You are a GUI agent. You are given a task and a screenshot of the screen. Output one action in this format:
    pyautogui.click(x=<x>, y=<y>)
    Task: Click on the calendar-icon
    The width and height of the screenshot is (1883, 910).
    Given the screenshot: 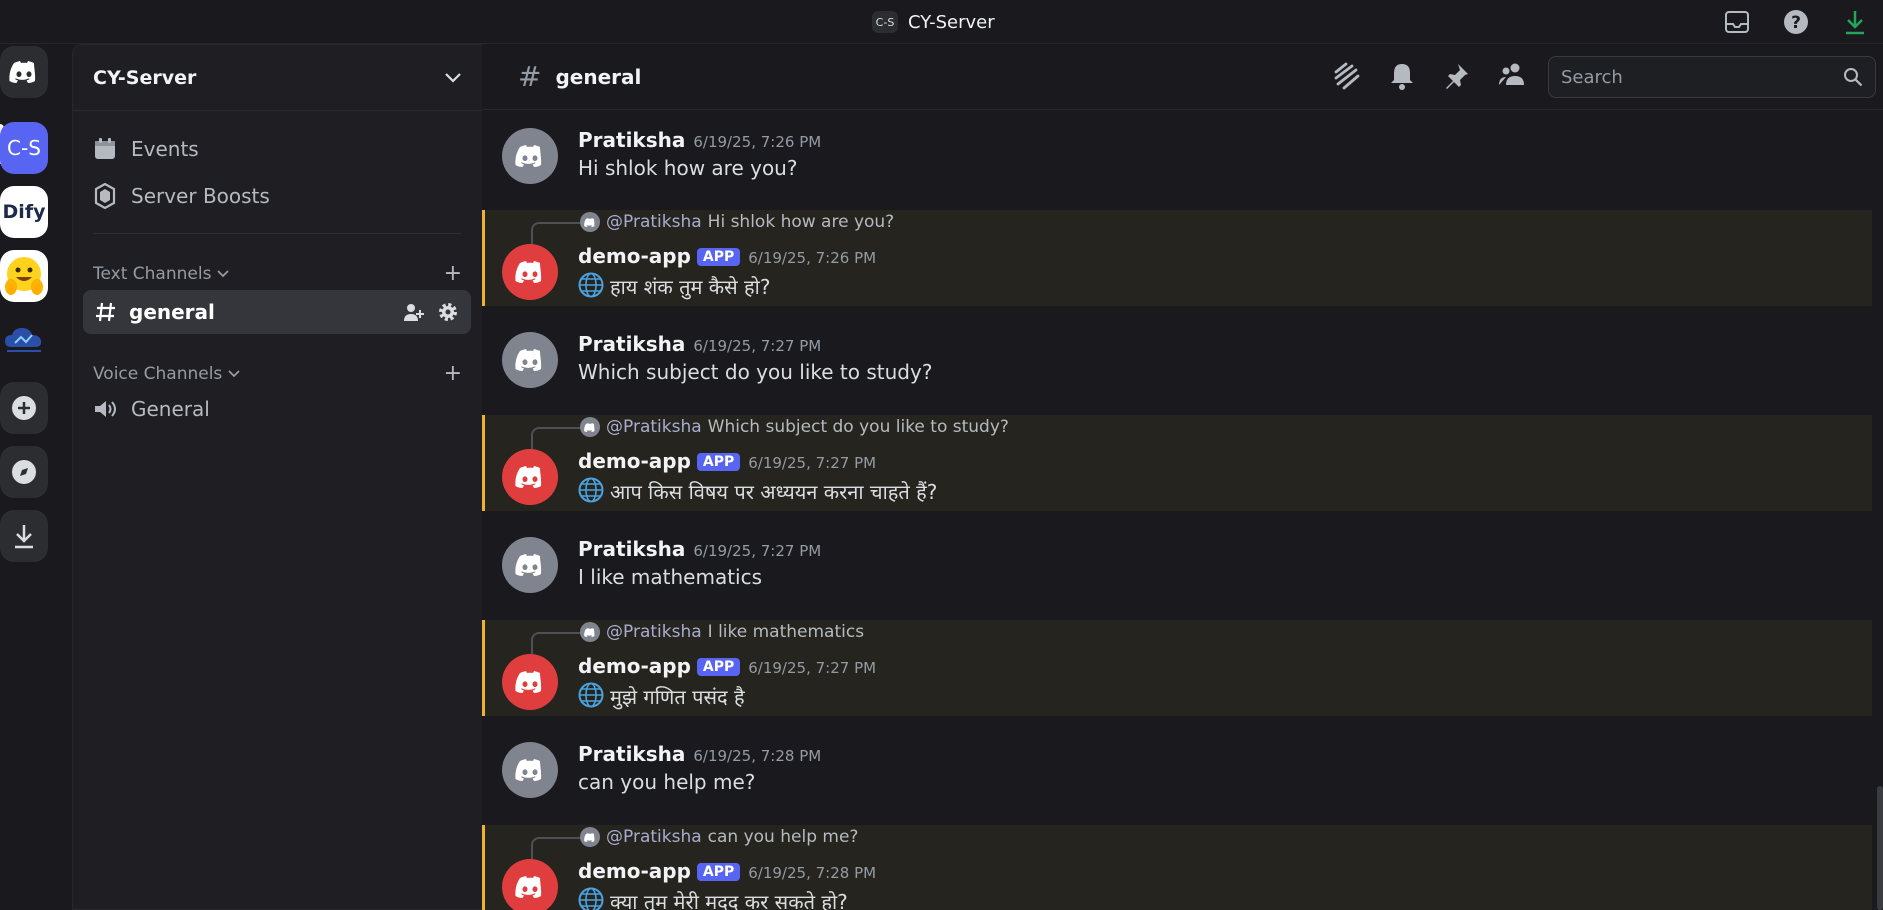 What is the action you would take?
    pyautogui.click(x=105, y=148)
    